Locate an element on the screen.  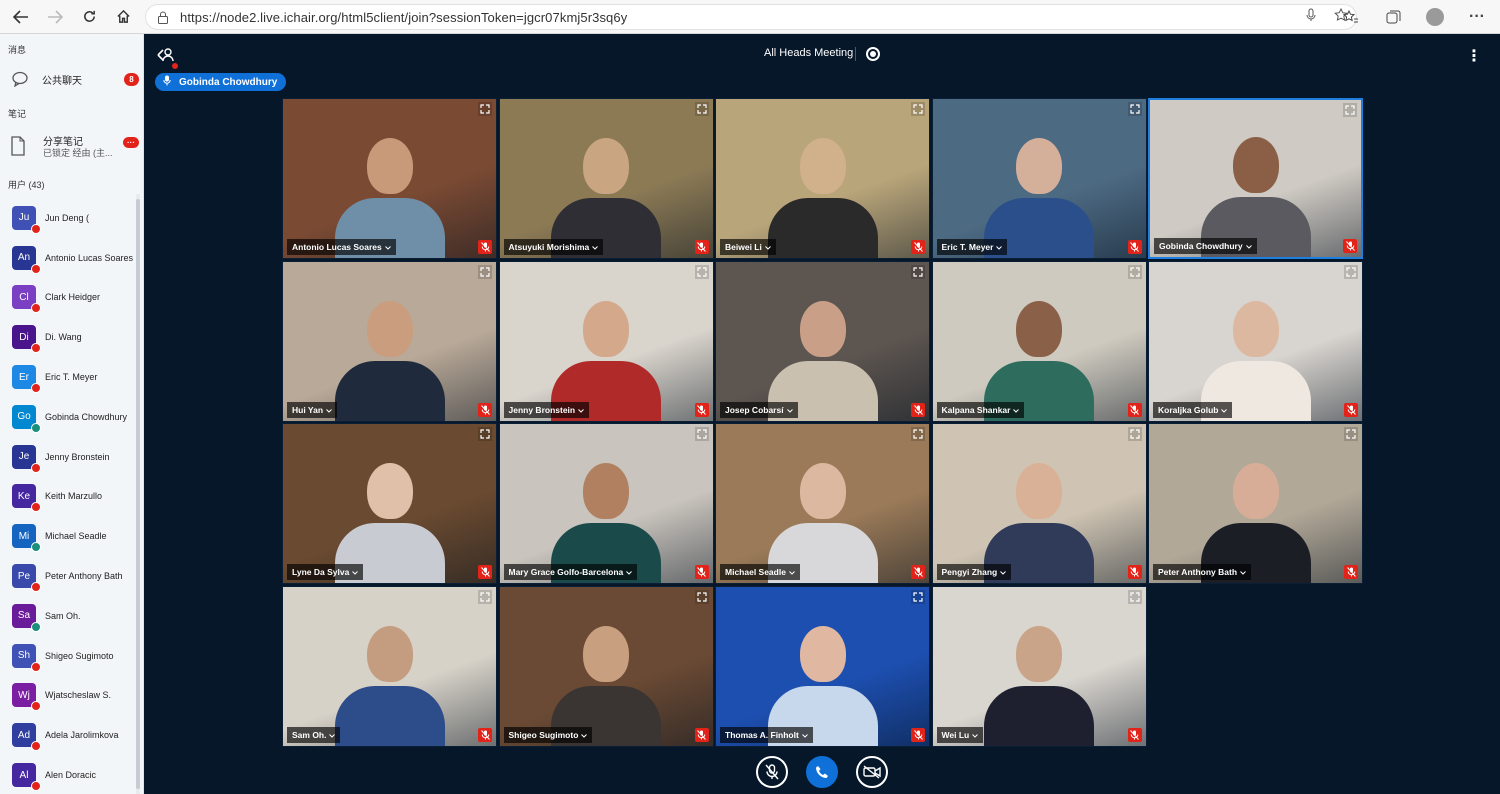
participant-nameplate: Sam Oh. is located at coordinates (314, 734).